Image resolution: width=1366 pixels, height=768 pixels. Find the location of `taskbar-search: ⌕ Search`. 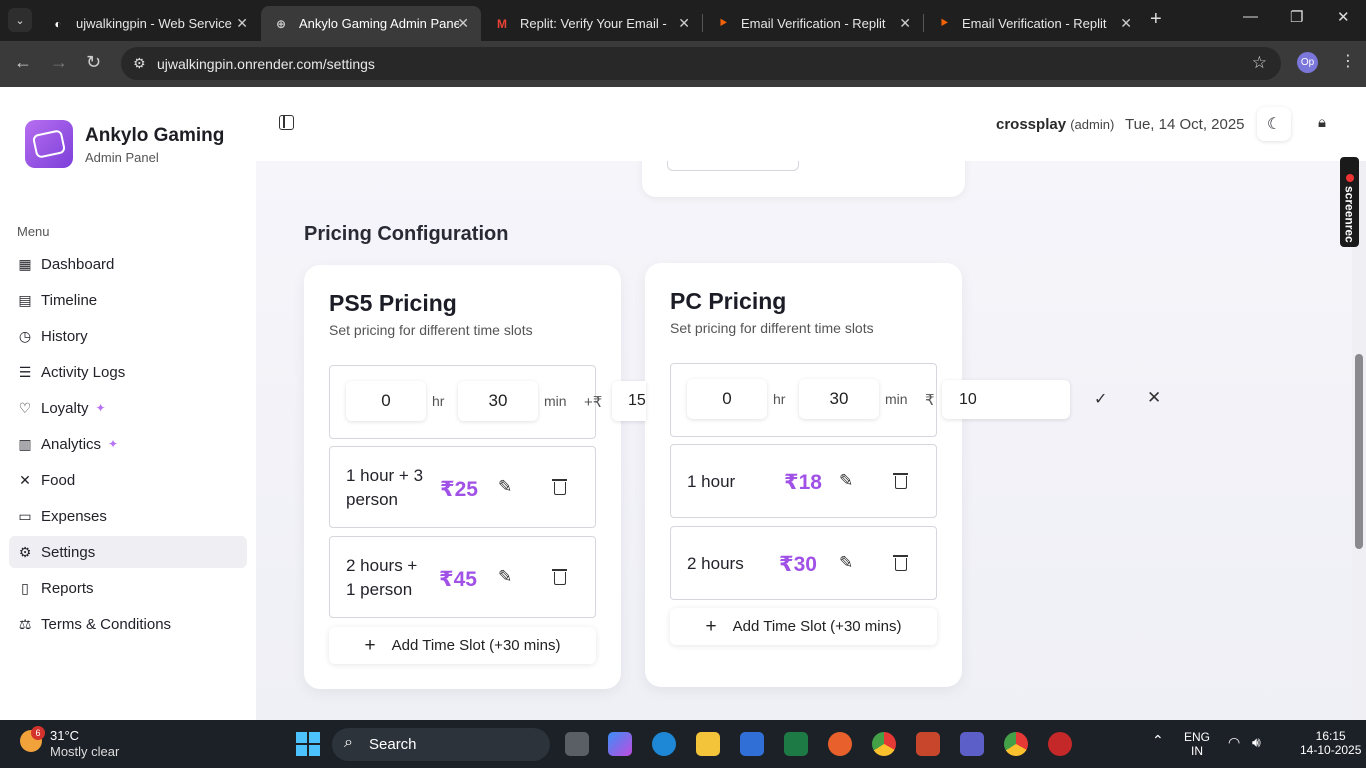

taskbar-search: ⌕ Search is located at coordinates (441, 744).